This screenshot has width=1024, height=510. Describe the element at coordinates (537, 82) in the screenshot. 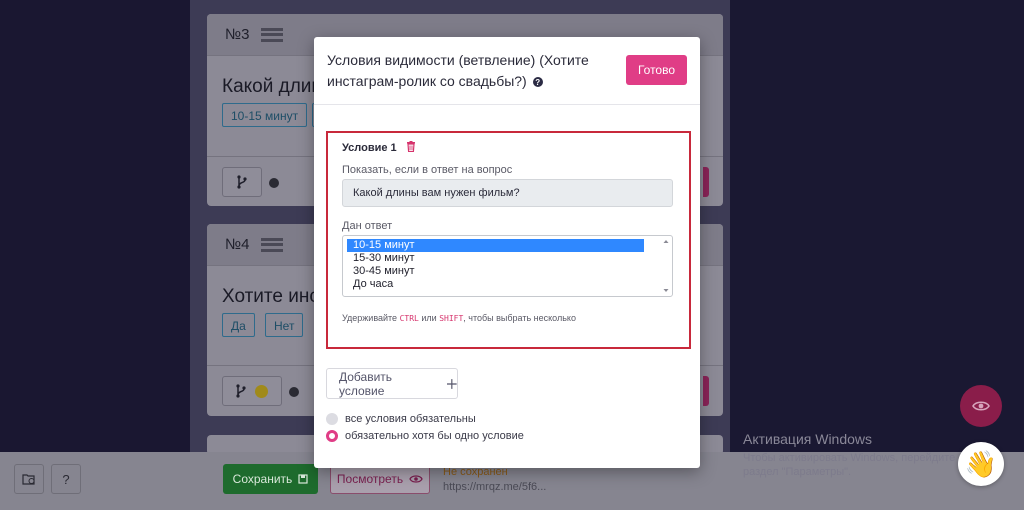

I see `help-icon: ?` at that location.